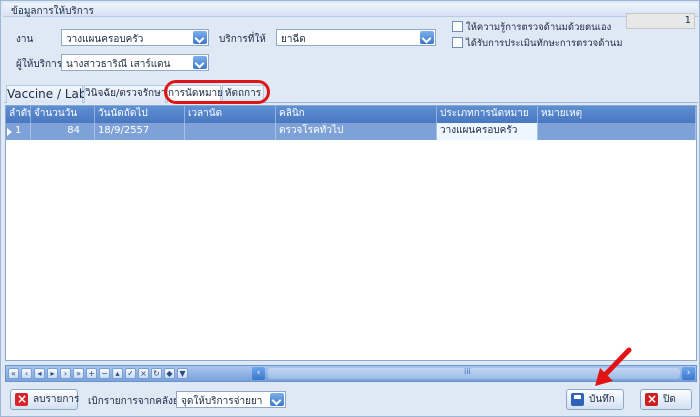 This screenshot has height=417, width=700. I want to click on service-select-value: ยาฉีด, so click(293, 39).